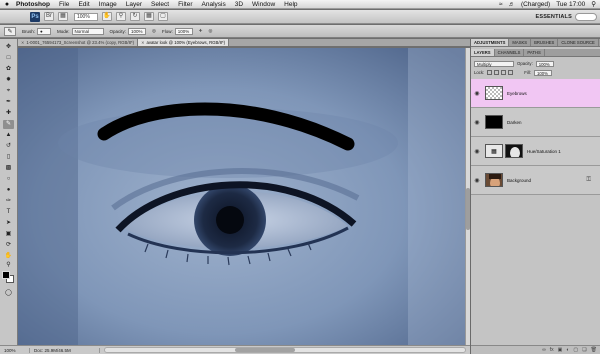 Image resolution: width=600 pixels, height=354 pixels. What do you see at coordinates (163, 16) in the screenshot?
I see `screen-mode-icon: ▢` at bounding box center [163, 16].